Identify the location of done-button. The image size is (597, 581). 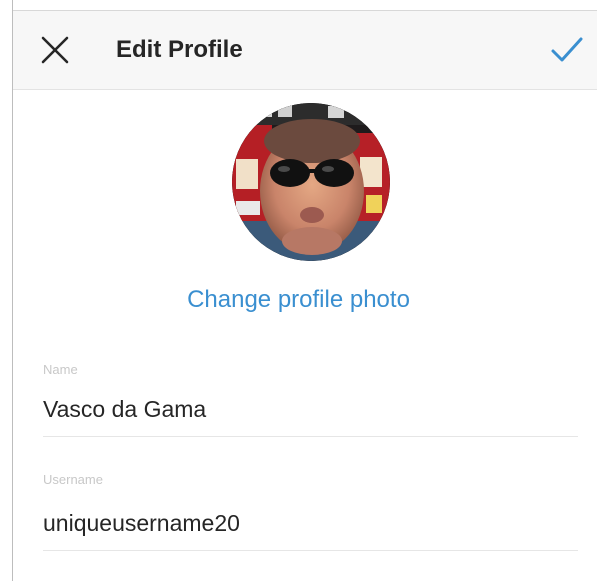
(567, 50).